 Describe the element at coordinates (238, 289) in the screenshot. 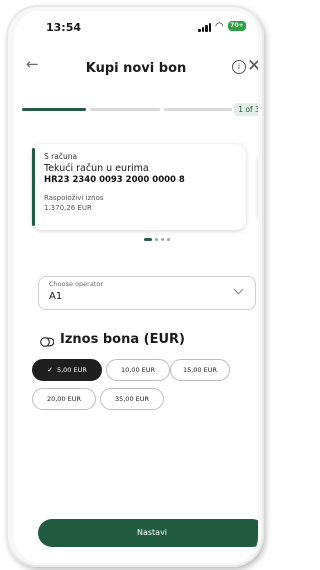

I see `chevron-down-icon` at that location.